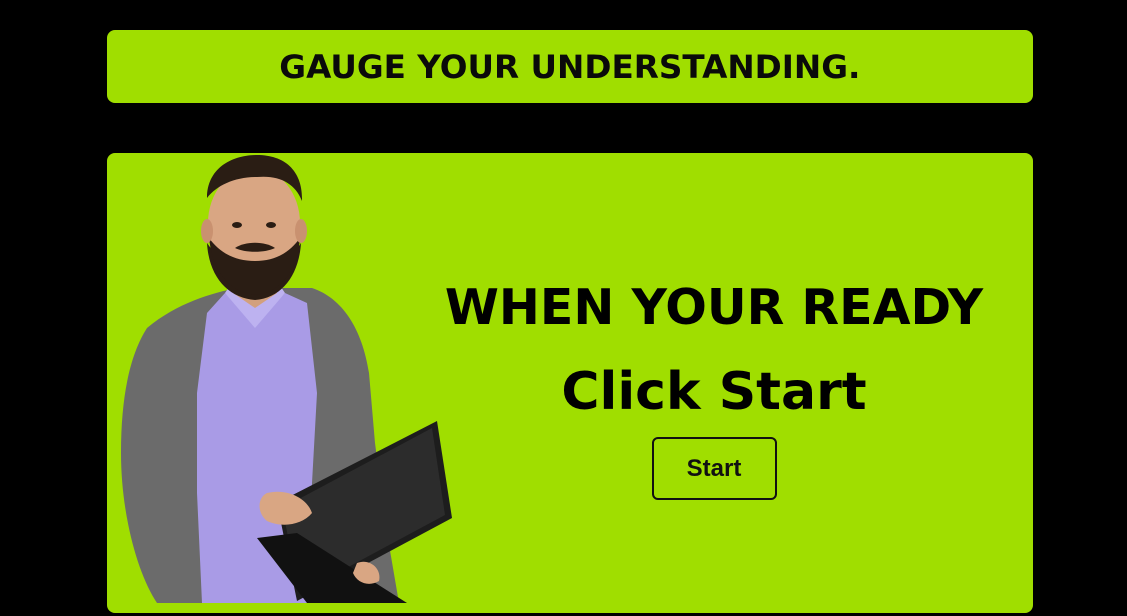 This screenshot has width=1127, height=616. I want to click on click-start-heading: Click Start, so click(714, 392).